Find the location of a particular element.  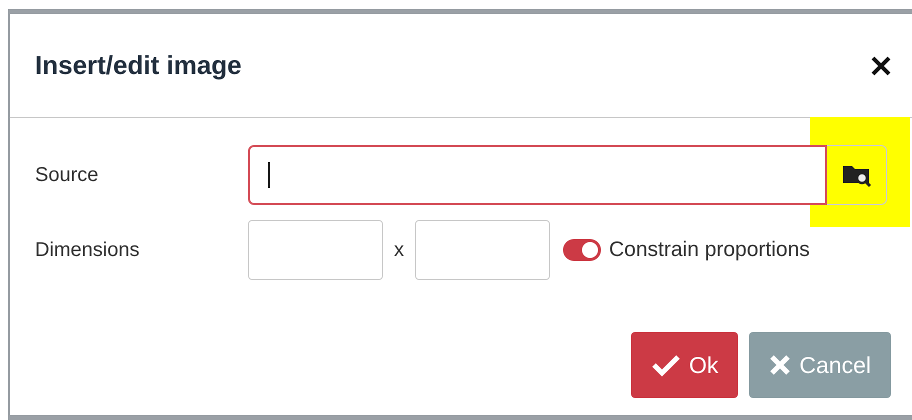

ok-button: Ok is located at coordinates (684, 365).